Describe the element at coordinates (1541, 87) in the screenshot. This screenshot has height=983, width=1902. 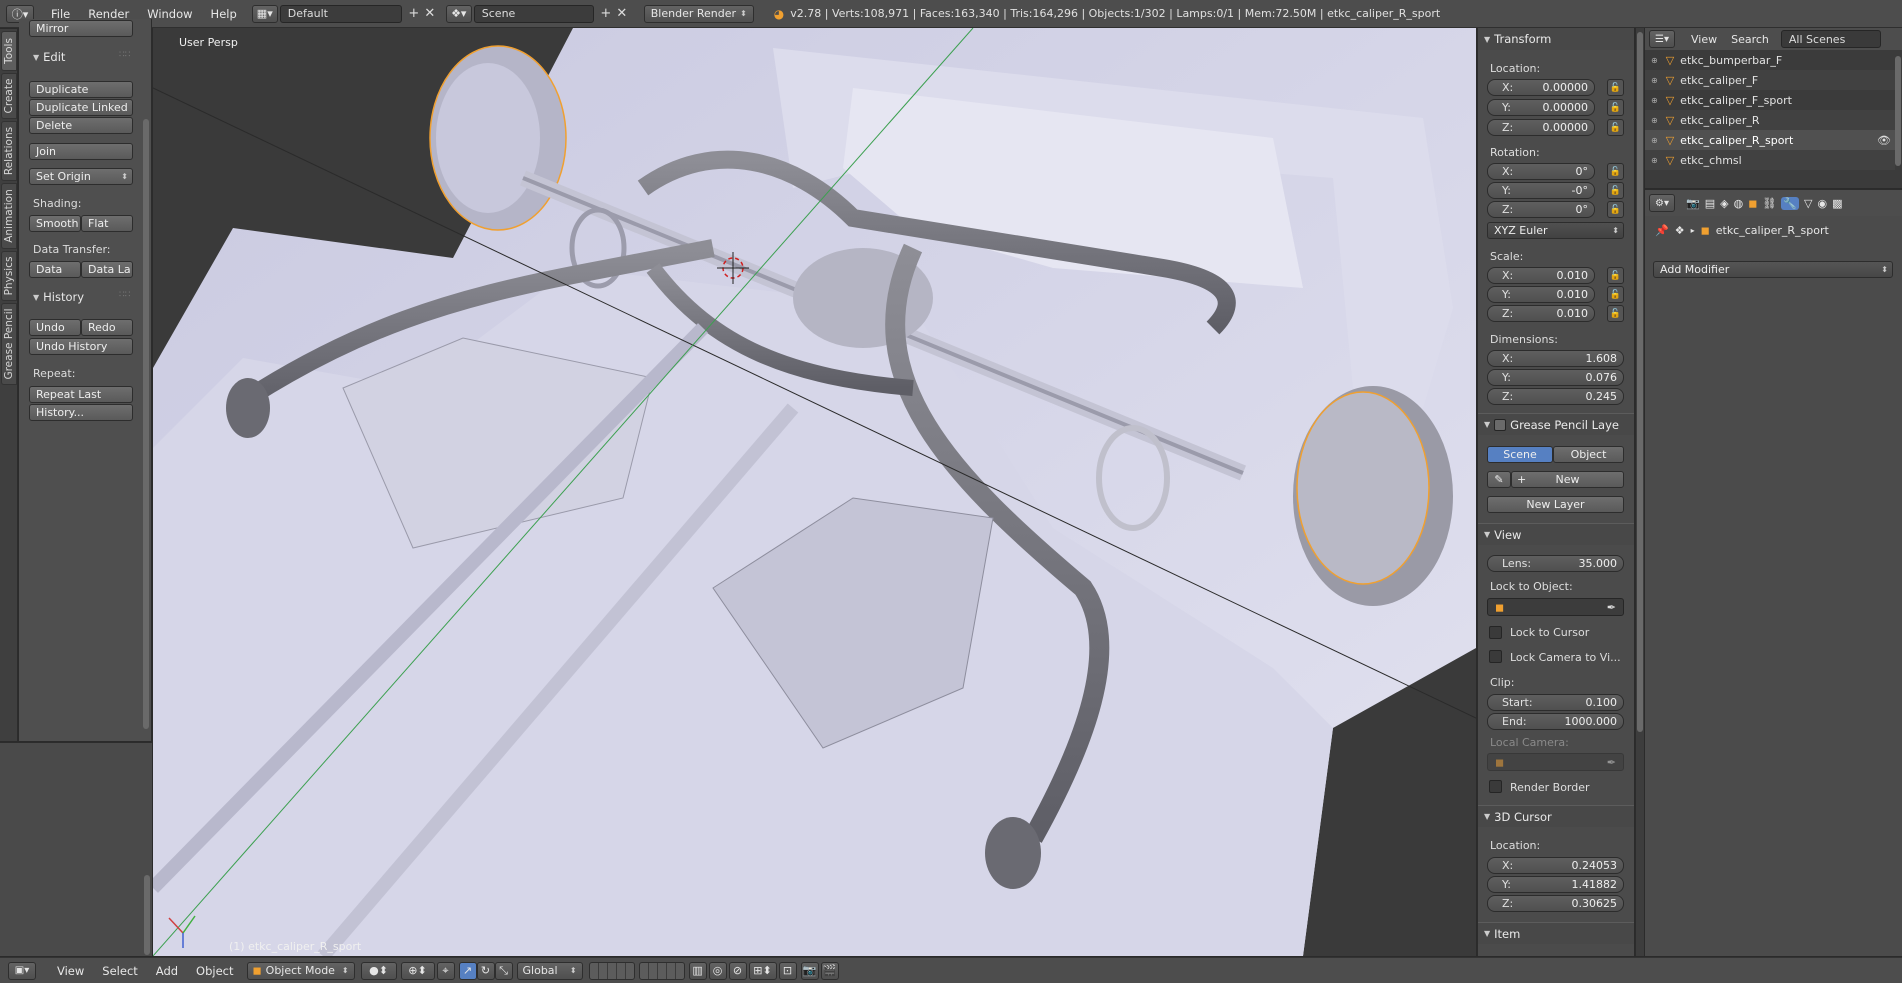
I see `location-x-field: X: 0.00000` at that location.